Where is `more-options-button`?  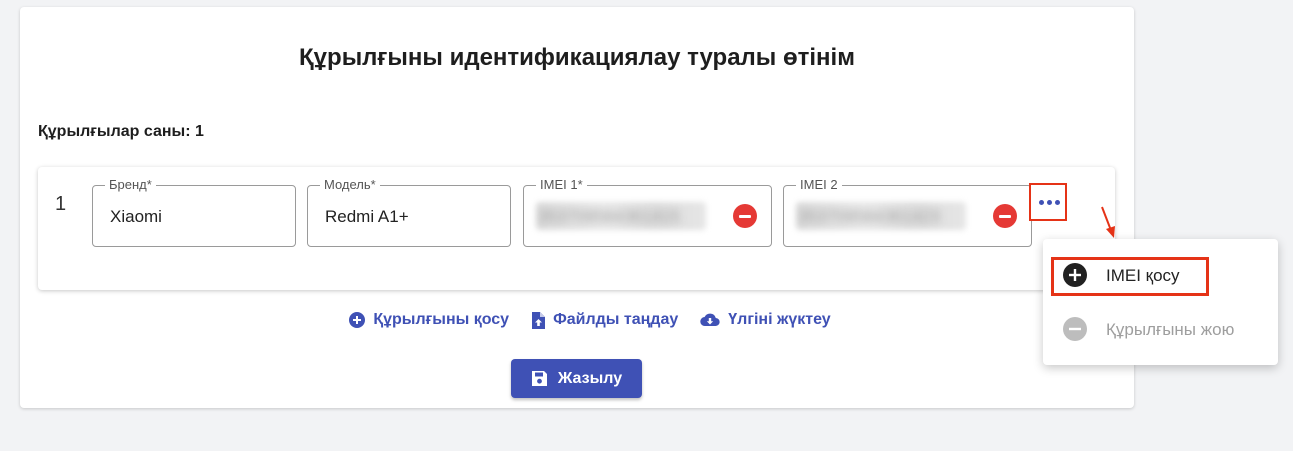 more-options-button is located at coordinates (1048, 202).